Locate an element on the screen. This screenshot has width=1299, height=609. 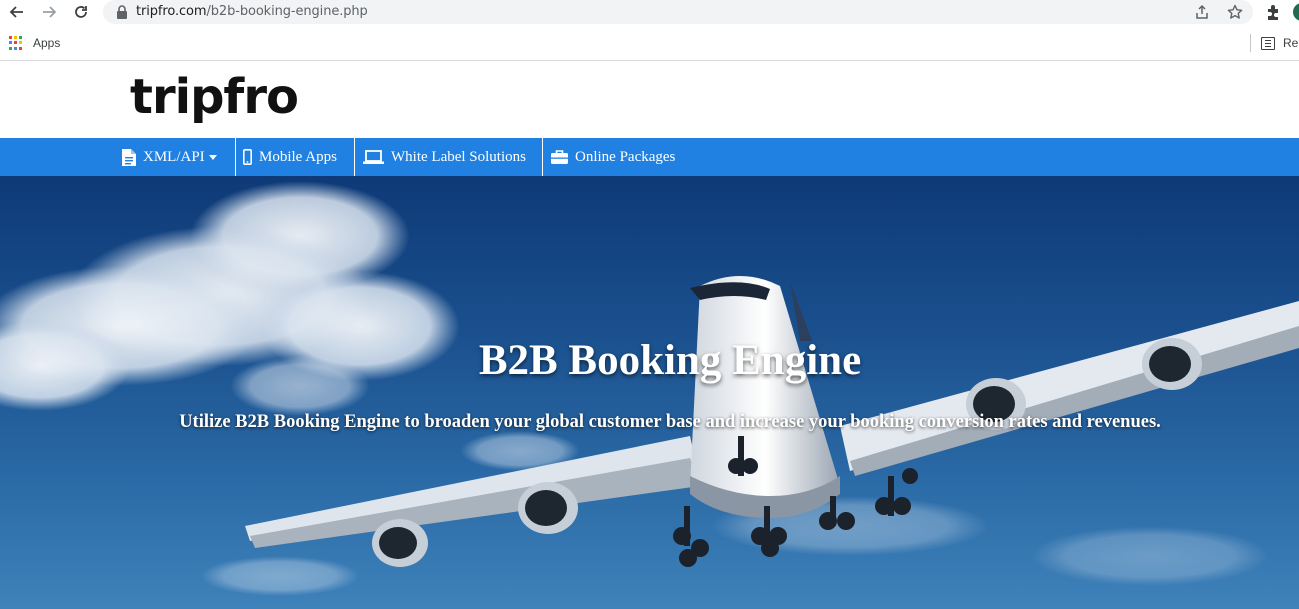
bookmarks-bar: Apps Re is located at coordinates (649, 43).